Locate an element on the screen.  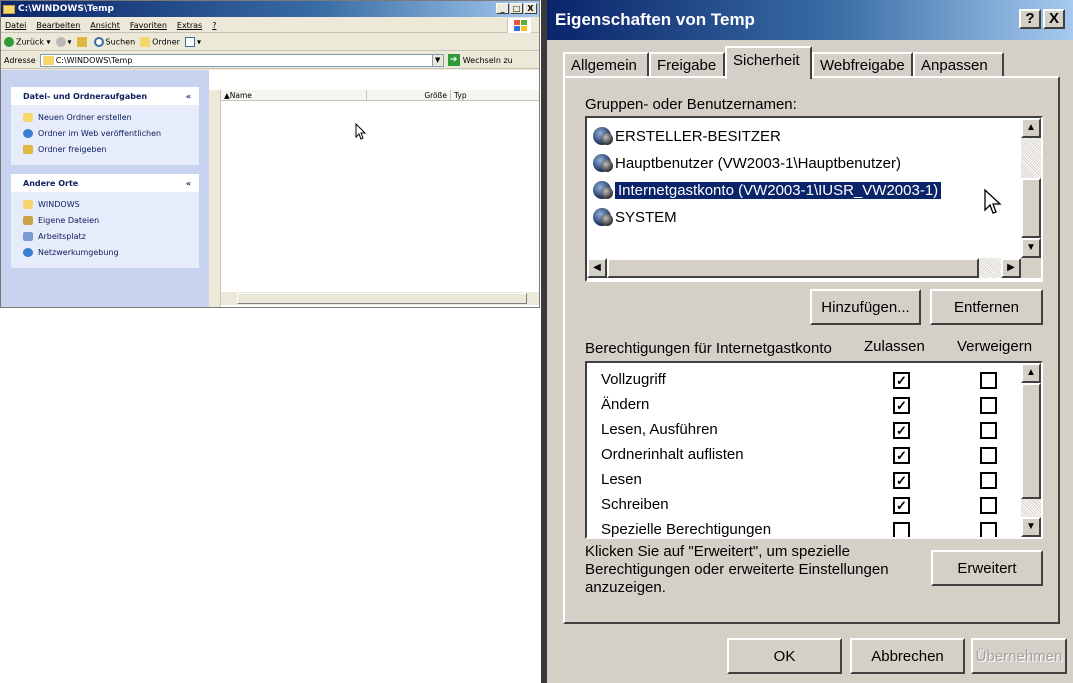
file-tasks-header: Datei- und Ordneraufgaben « is located at coordinates (105, 96).